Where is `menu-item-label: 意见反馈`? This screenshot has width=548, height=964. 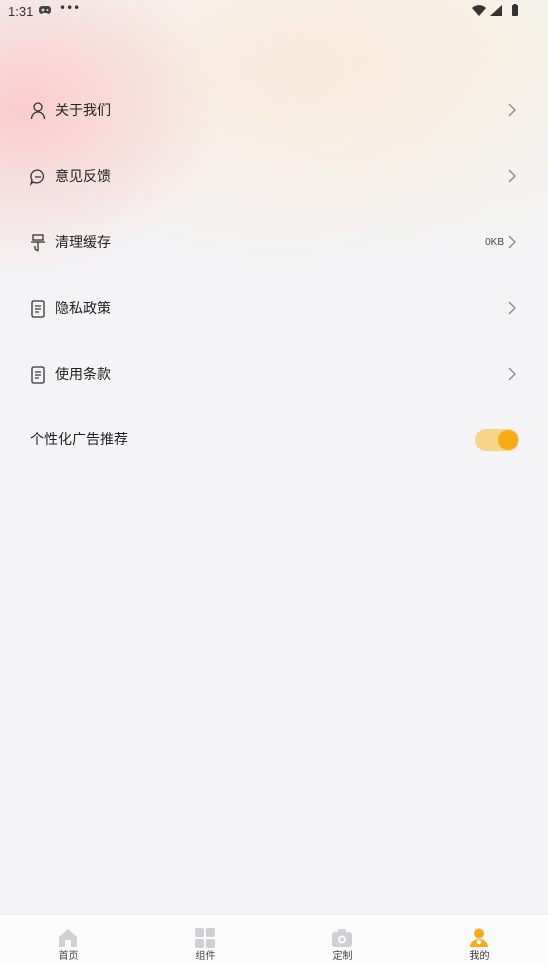 menu-item-label: 意见反馈 is located at coordinates (83, 177).